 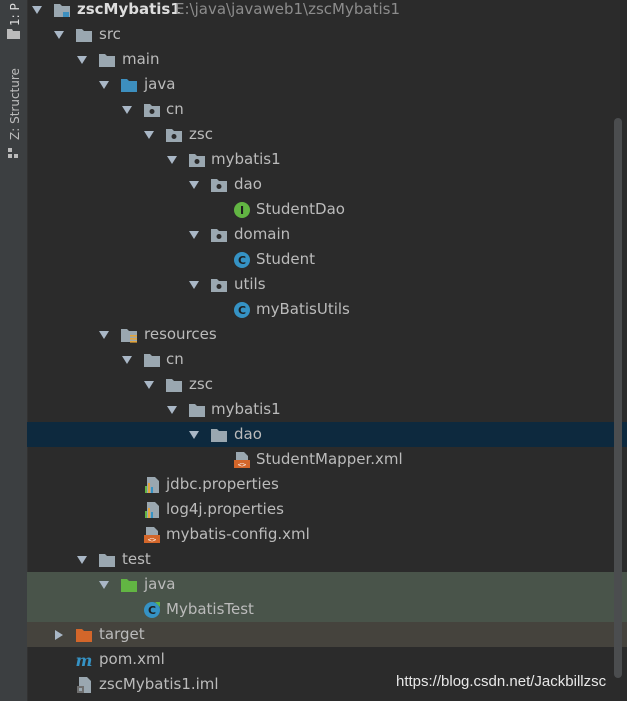 What do you see at coordinates (13, 33) in the screenshot?
I see `project-folder-icon` at bounding box center [13, 33].